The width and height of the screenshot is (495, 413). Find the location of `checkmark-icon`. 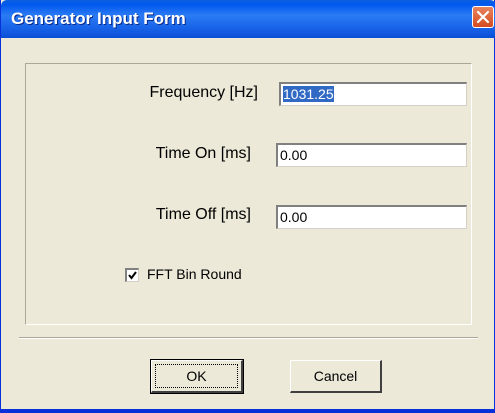

checkmark-icon is located at coordinates (132, 275).